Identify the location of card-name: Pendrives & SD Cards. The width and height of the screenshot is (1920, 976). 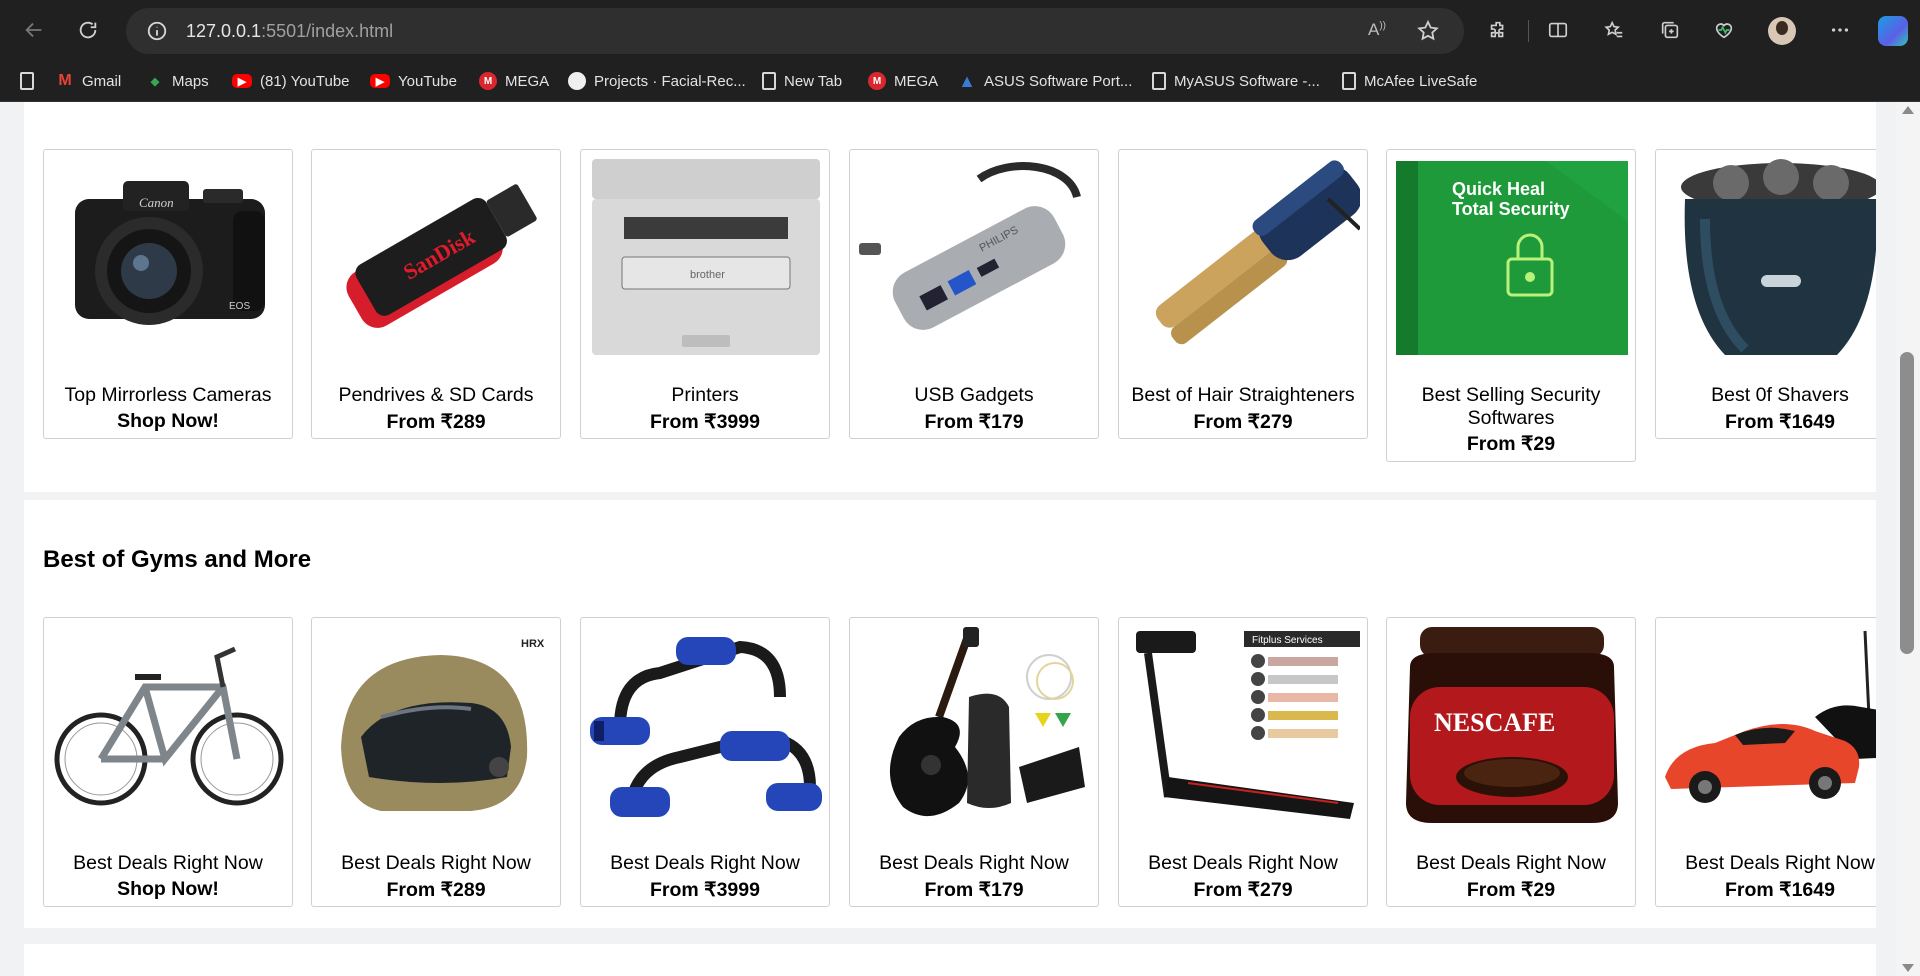
(436, 395).